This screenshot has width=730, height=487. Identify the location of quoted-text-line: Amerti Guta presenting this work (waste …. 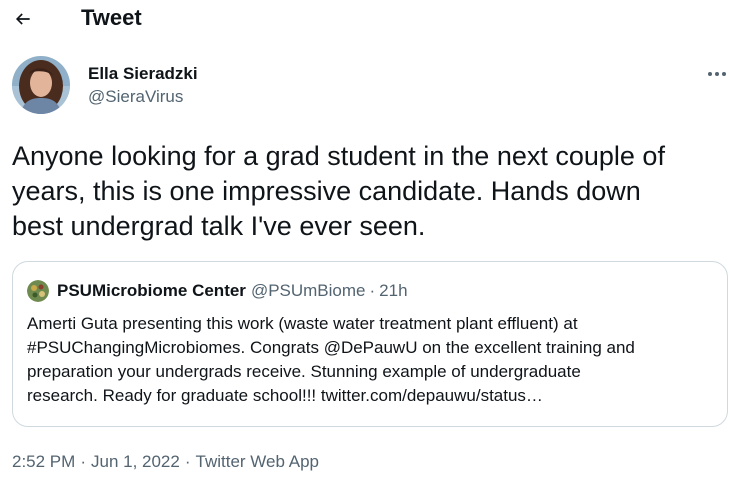
(302, 323).